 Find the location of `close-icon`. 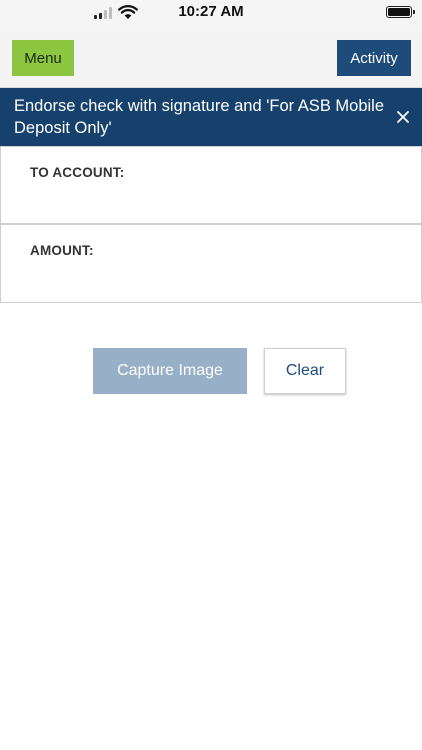

close-icon is located at coordinates (403, 117).